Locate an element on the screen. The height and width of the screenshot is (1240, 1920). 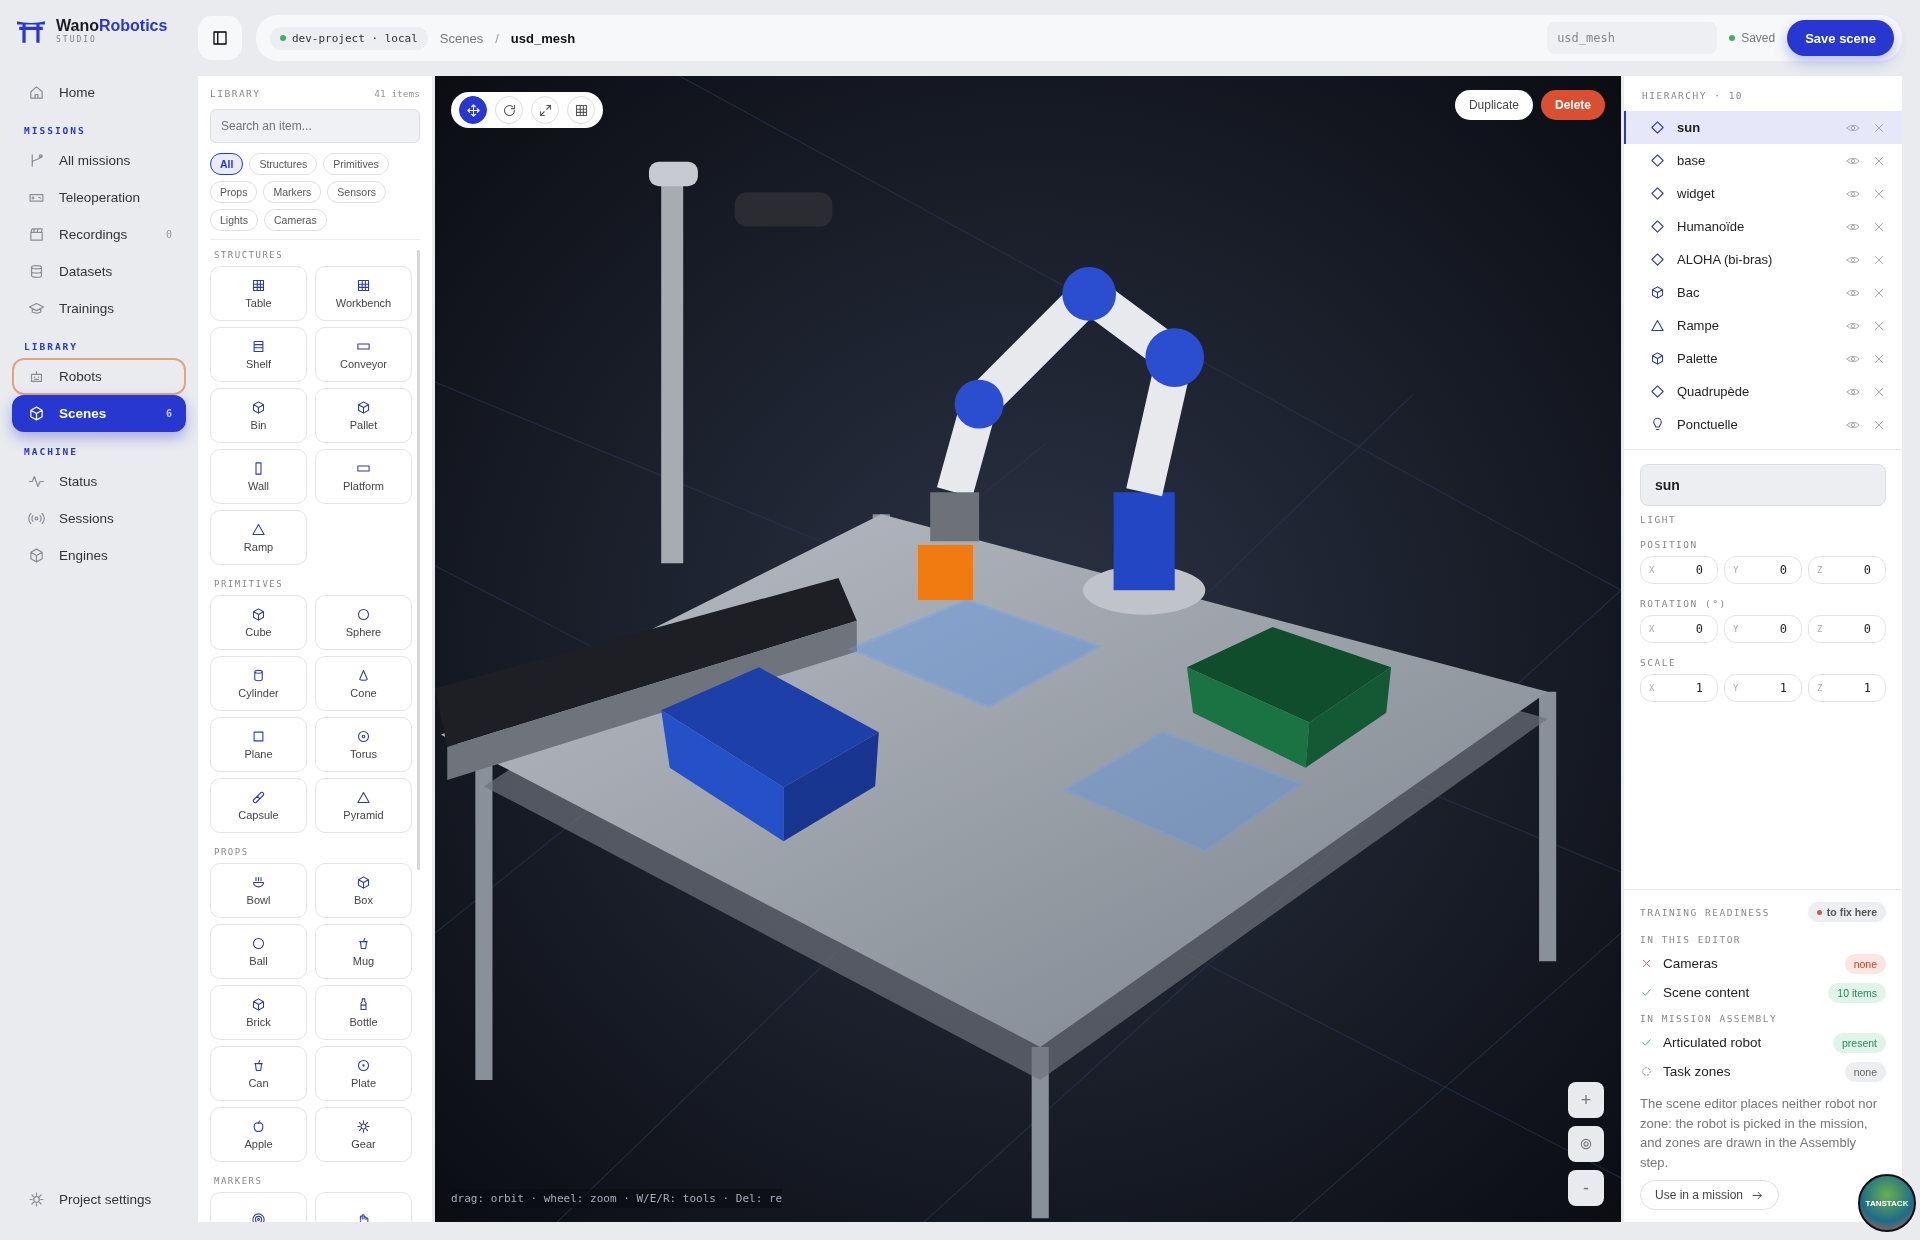
hierarchy-item: Palette is located at coordinates (1763, 358).